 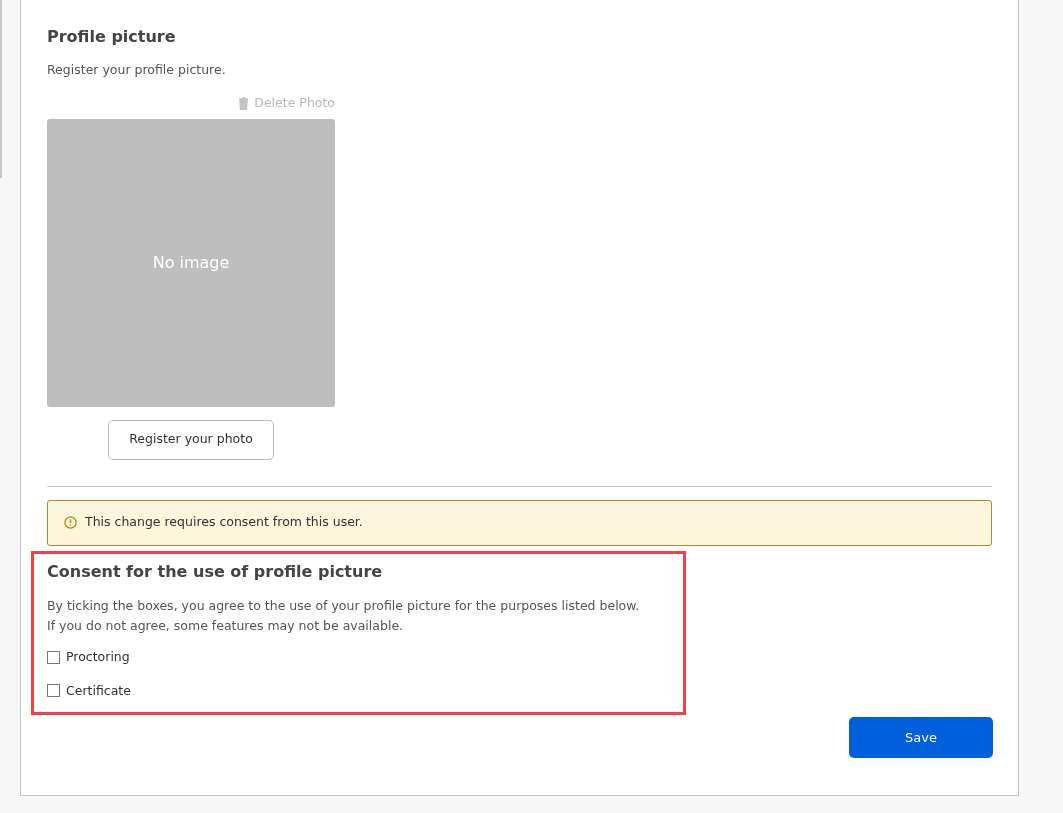 What do you see at coordinates (98, 690) in the screenshot?
I see `checkbox-label: Certificate` at bounding box center [98, 690].